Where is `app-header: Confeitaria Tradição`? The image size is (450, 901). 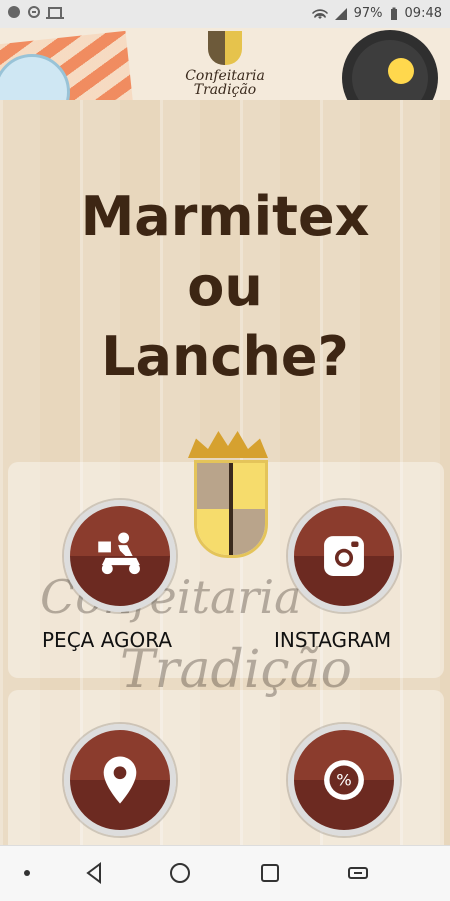 app-header: Confeitaria Tradição is located at coordinates (225, 65).